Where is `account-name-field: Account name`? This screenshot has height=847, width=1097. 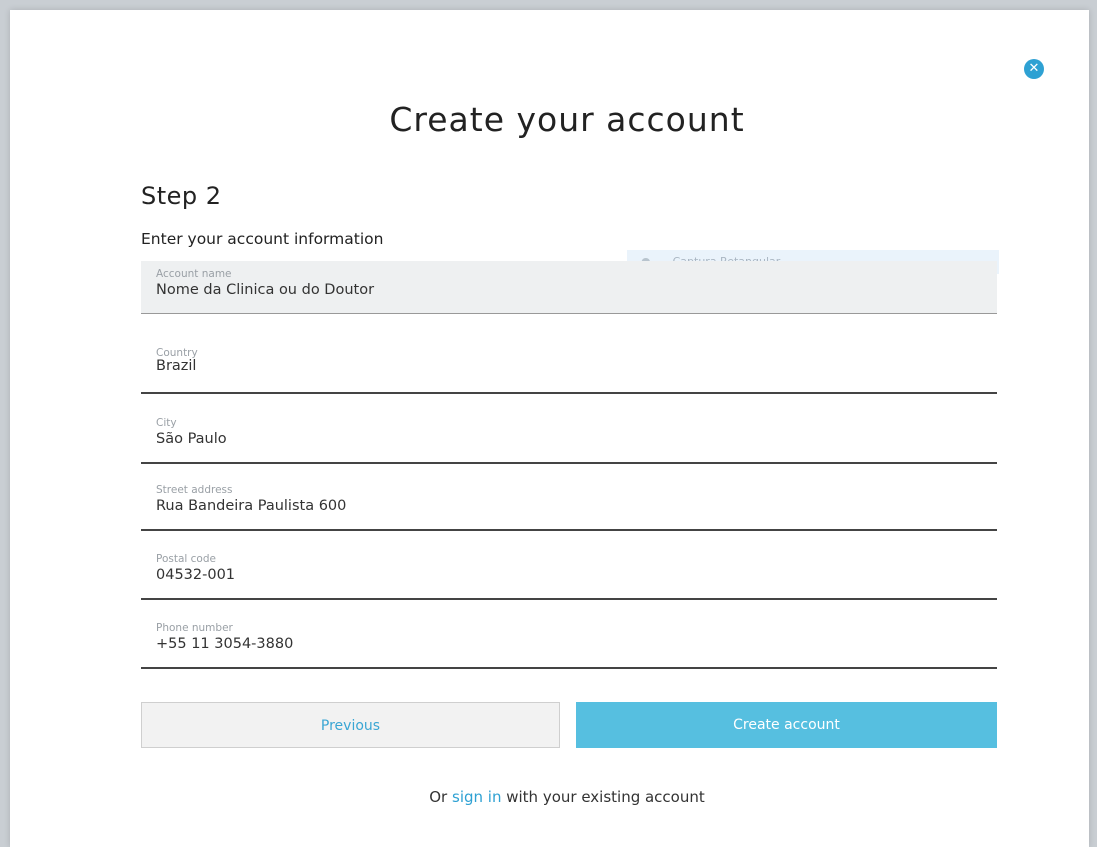
account-name-field: Account name is located at coordinates (569, 287).